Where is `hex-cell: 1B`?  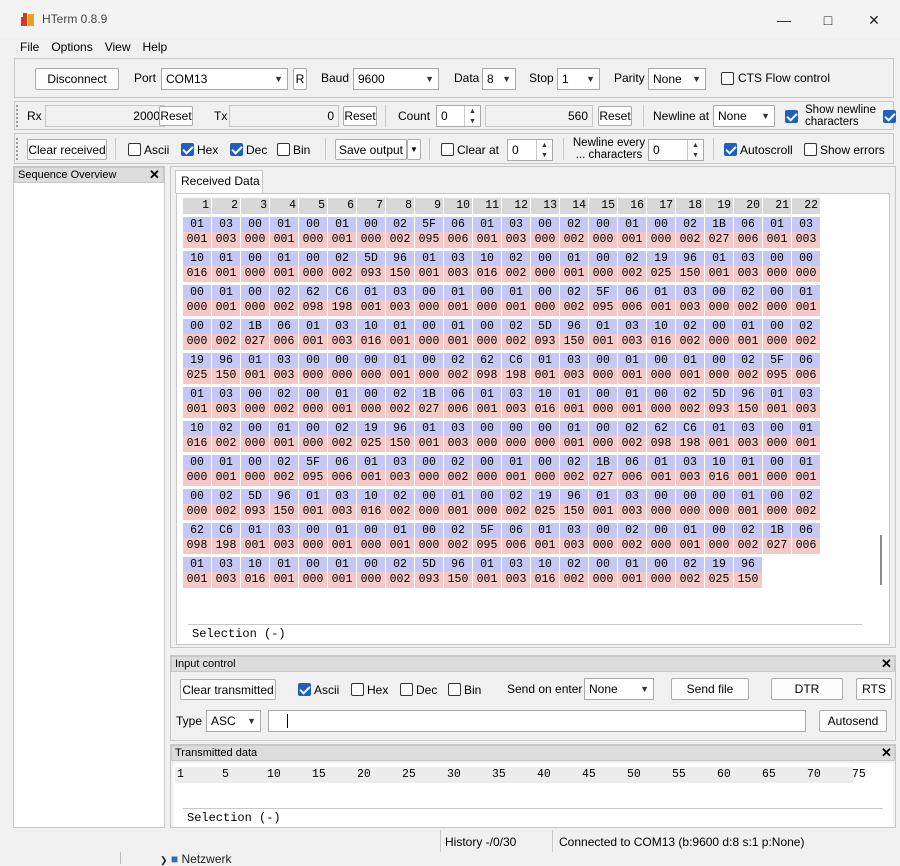 hex-cell: 1B is located at coordinates (255, 327).